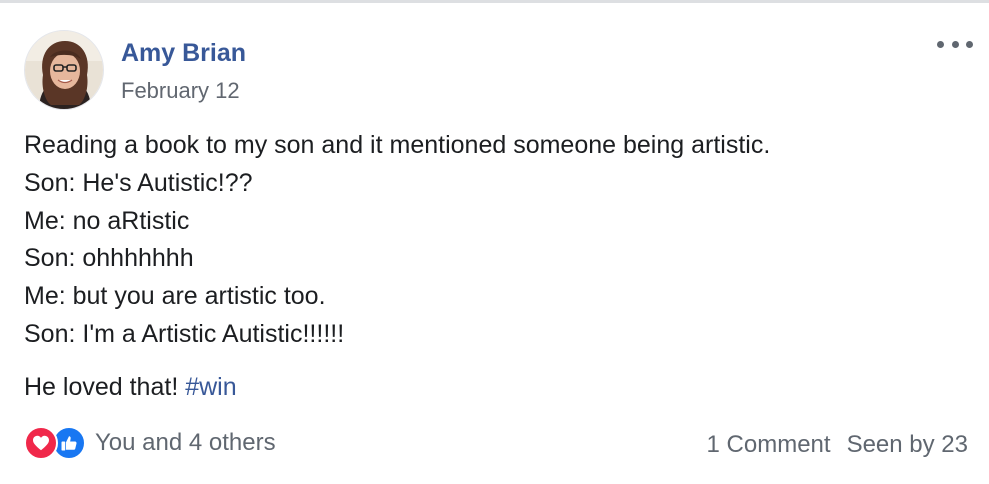  What do you see at coordinates (837, 445) in the screenshot?
I see `post-stats: 1 Comment Seen by 23` at bounding box center [837, 445].